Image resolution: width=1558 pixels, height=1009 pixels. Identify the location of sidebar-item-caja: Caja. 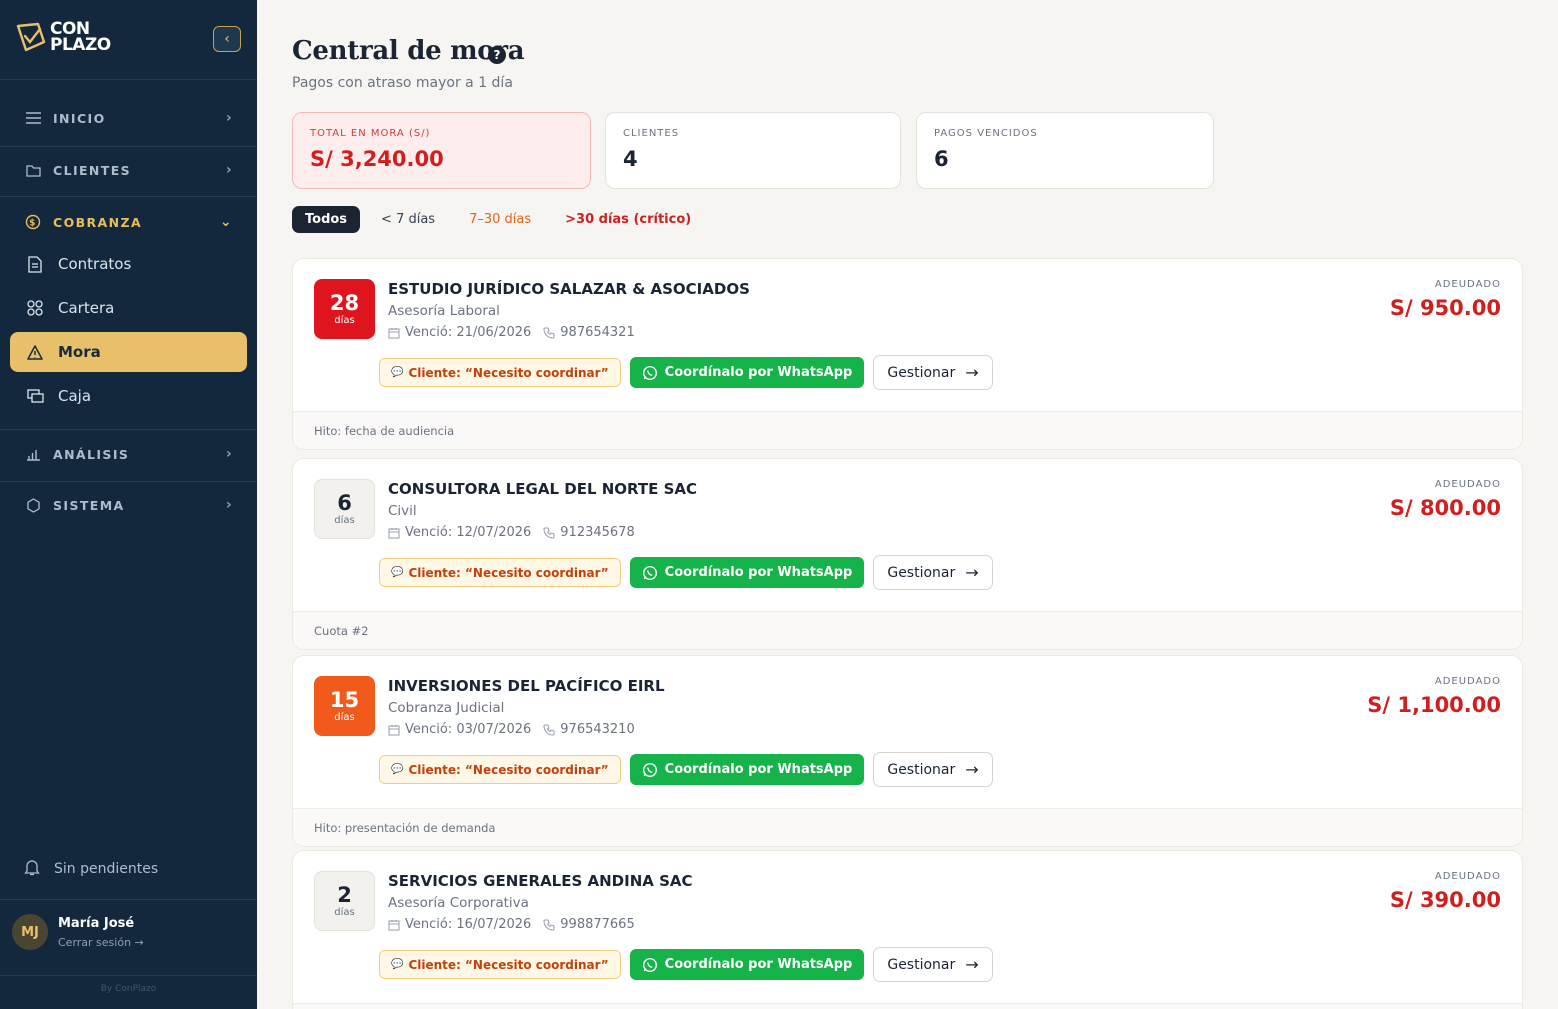
(128, 396).